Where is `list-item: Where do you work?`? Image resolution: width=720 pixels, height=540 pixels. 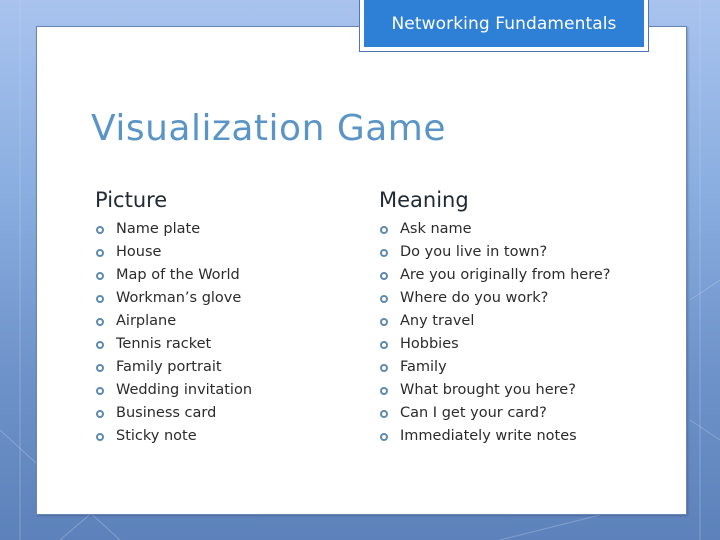 list-item: Where do you work? is located at coordinates (494, 298).